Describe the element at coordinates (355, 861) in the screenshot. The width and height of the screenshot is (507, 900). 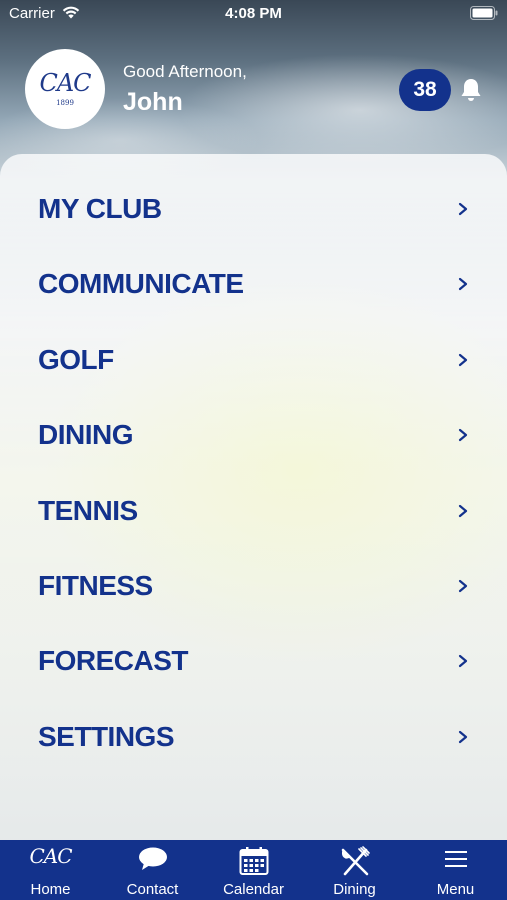
I see `fork-knife-icon` at that location.